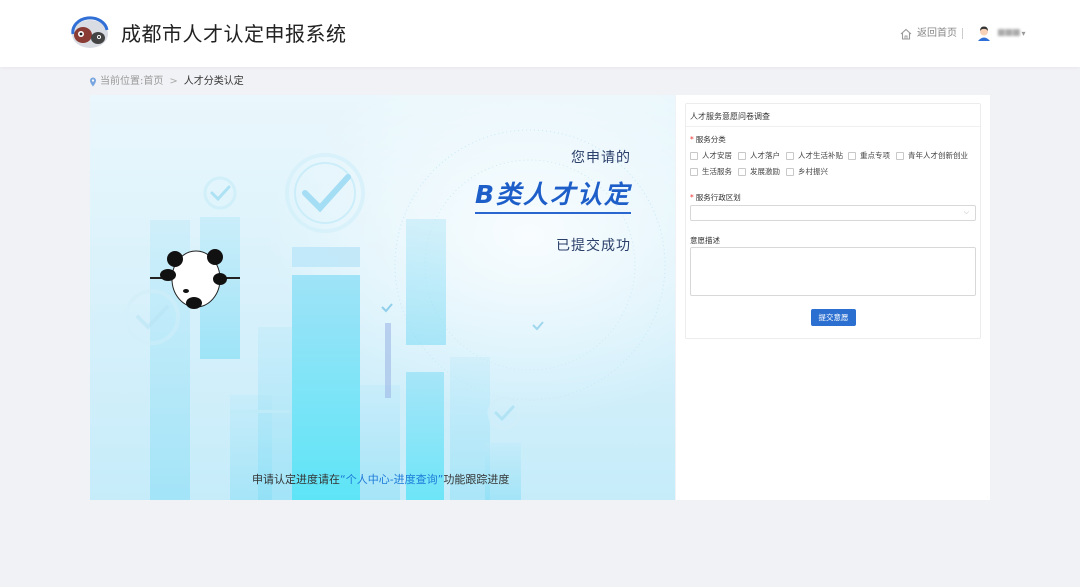  Describe the element at coordinates (814, 155) in the screenshot. I see `checkbox-category: 人才生活补贴` at that location.